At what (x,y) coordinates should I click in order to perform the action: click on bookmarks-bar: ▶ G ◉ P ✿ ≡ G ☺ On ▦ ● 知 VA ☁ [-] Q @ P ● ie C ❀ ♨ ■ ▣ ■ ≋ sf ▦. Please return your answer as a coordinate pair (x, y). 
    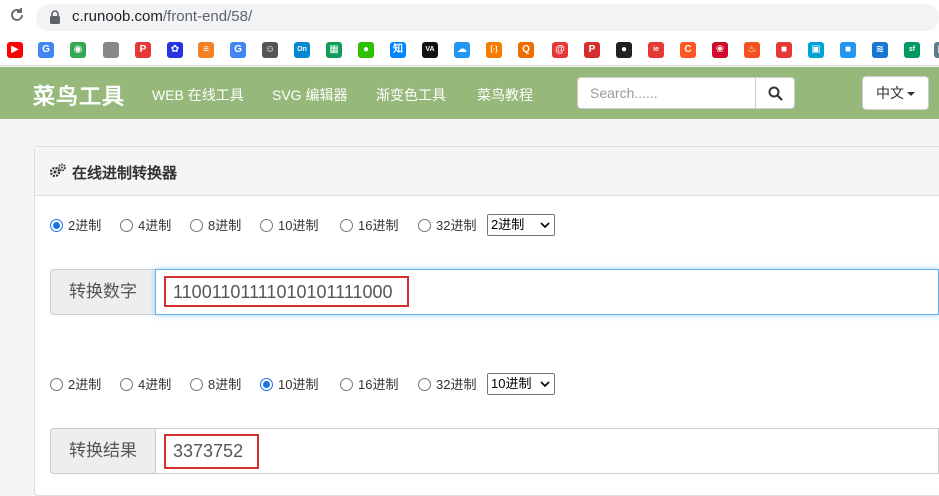
    Looking at the image, I should click on (469, 50).